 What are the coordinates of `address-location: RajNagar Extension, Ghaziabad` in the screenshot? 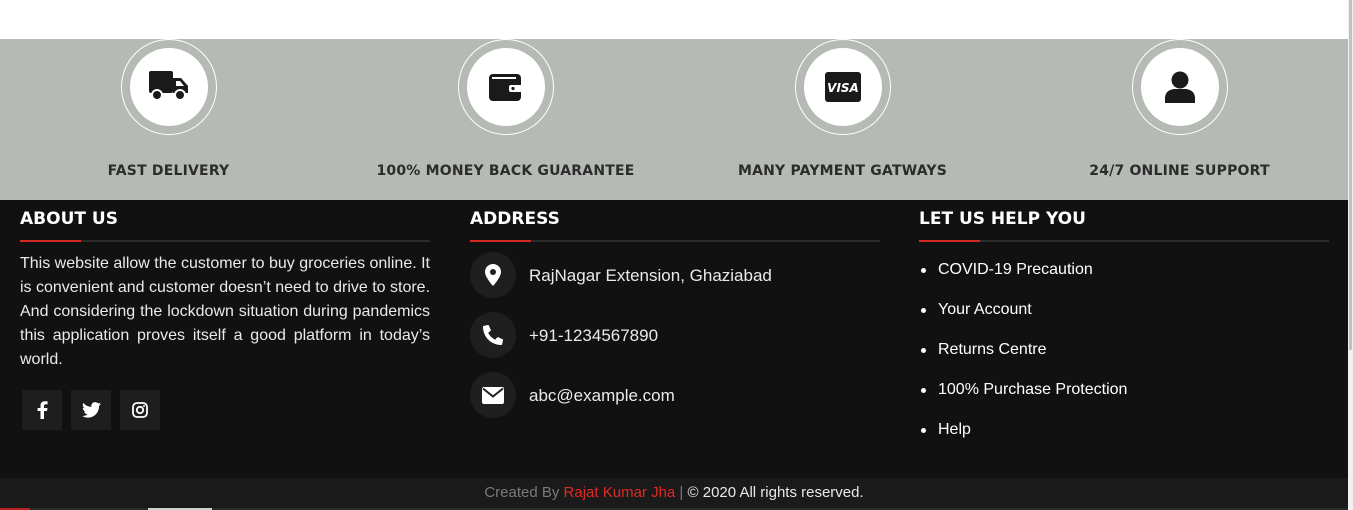 It's located at (675, 275).